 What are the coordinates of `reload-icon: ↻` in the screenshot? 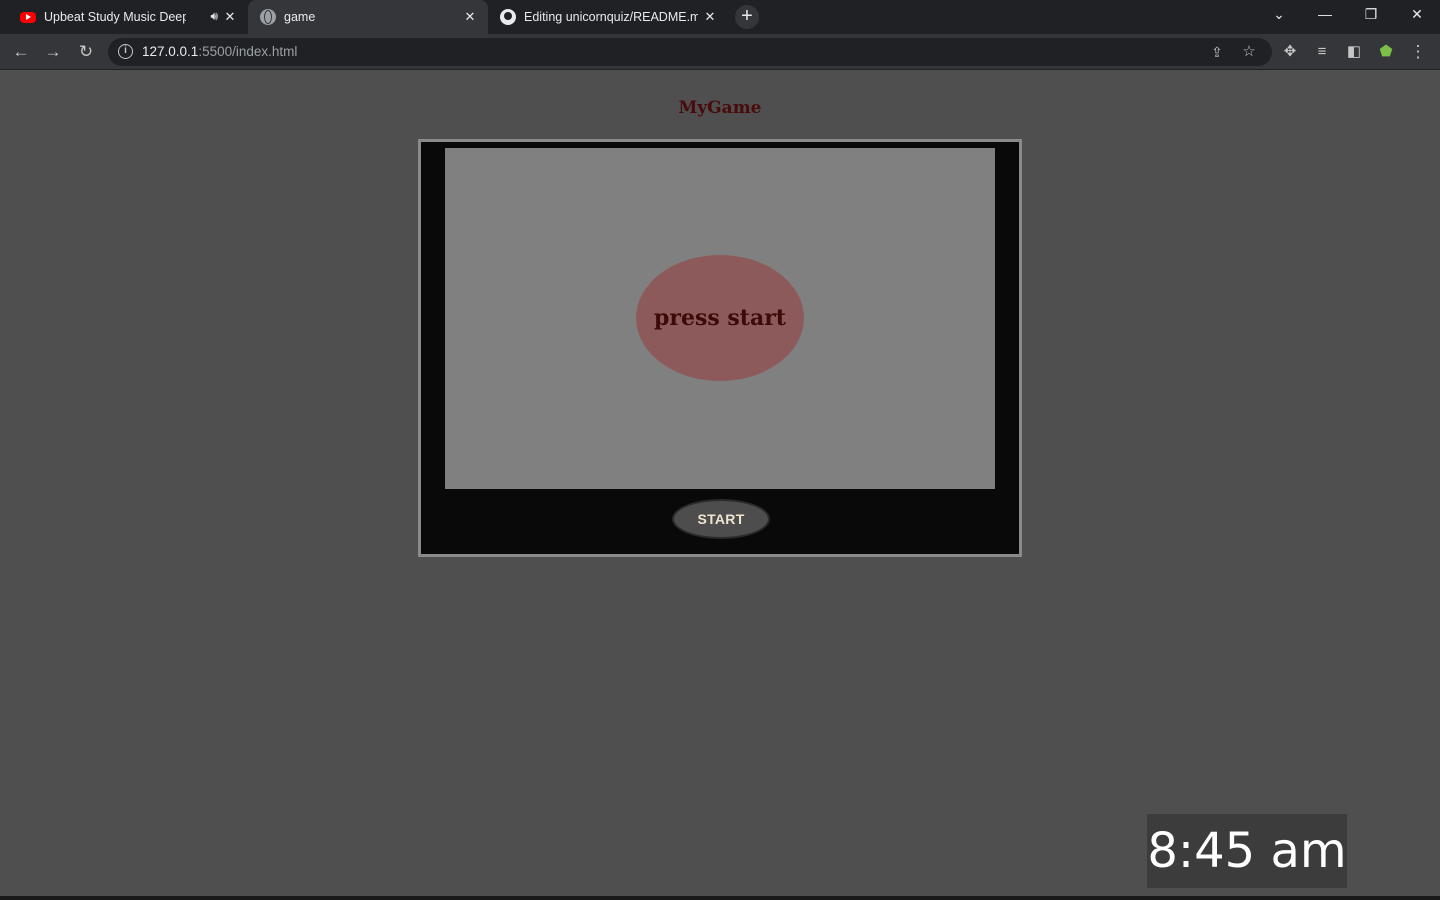 It's located at (86, 52).